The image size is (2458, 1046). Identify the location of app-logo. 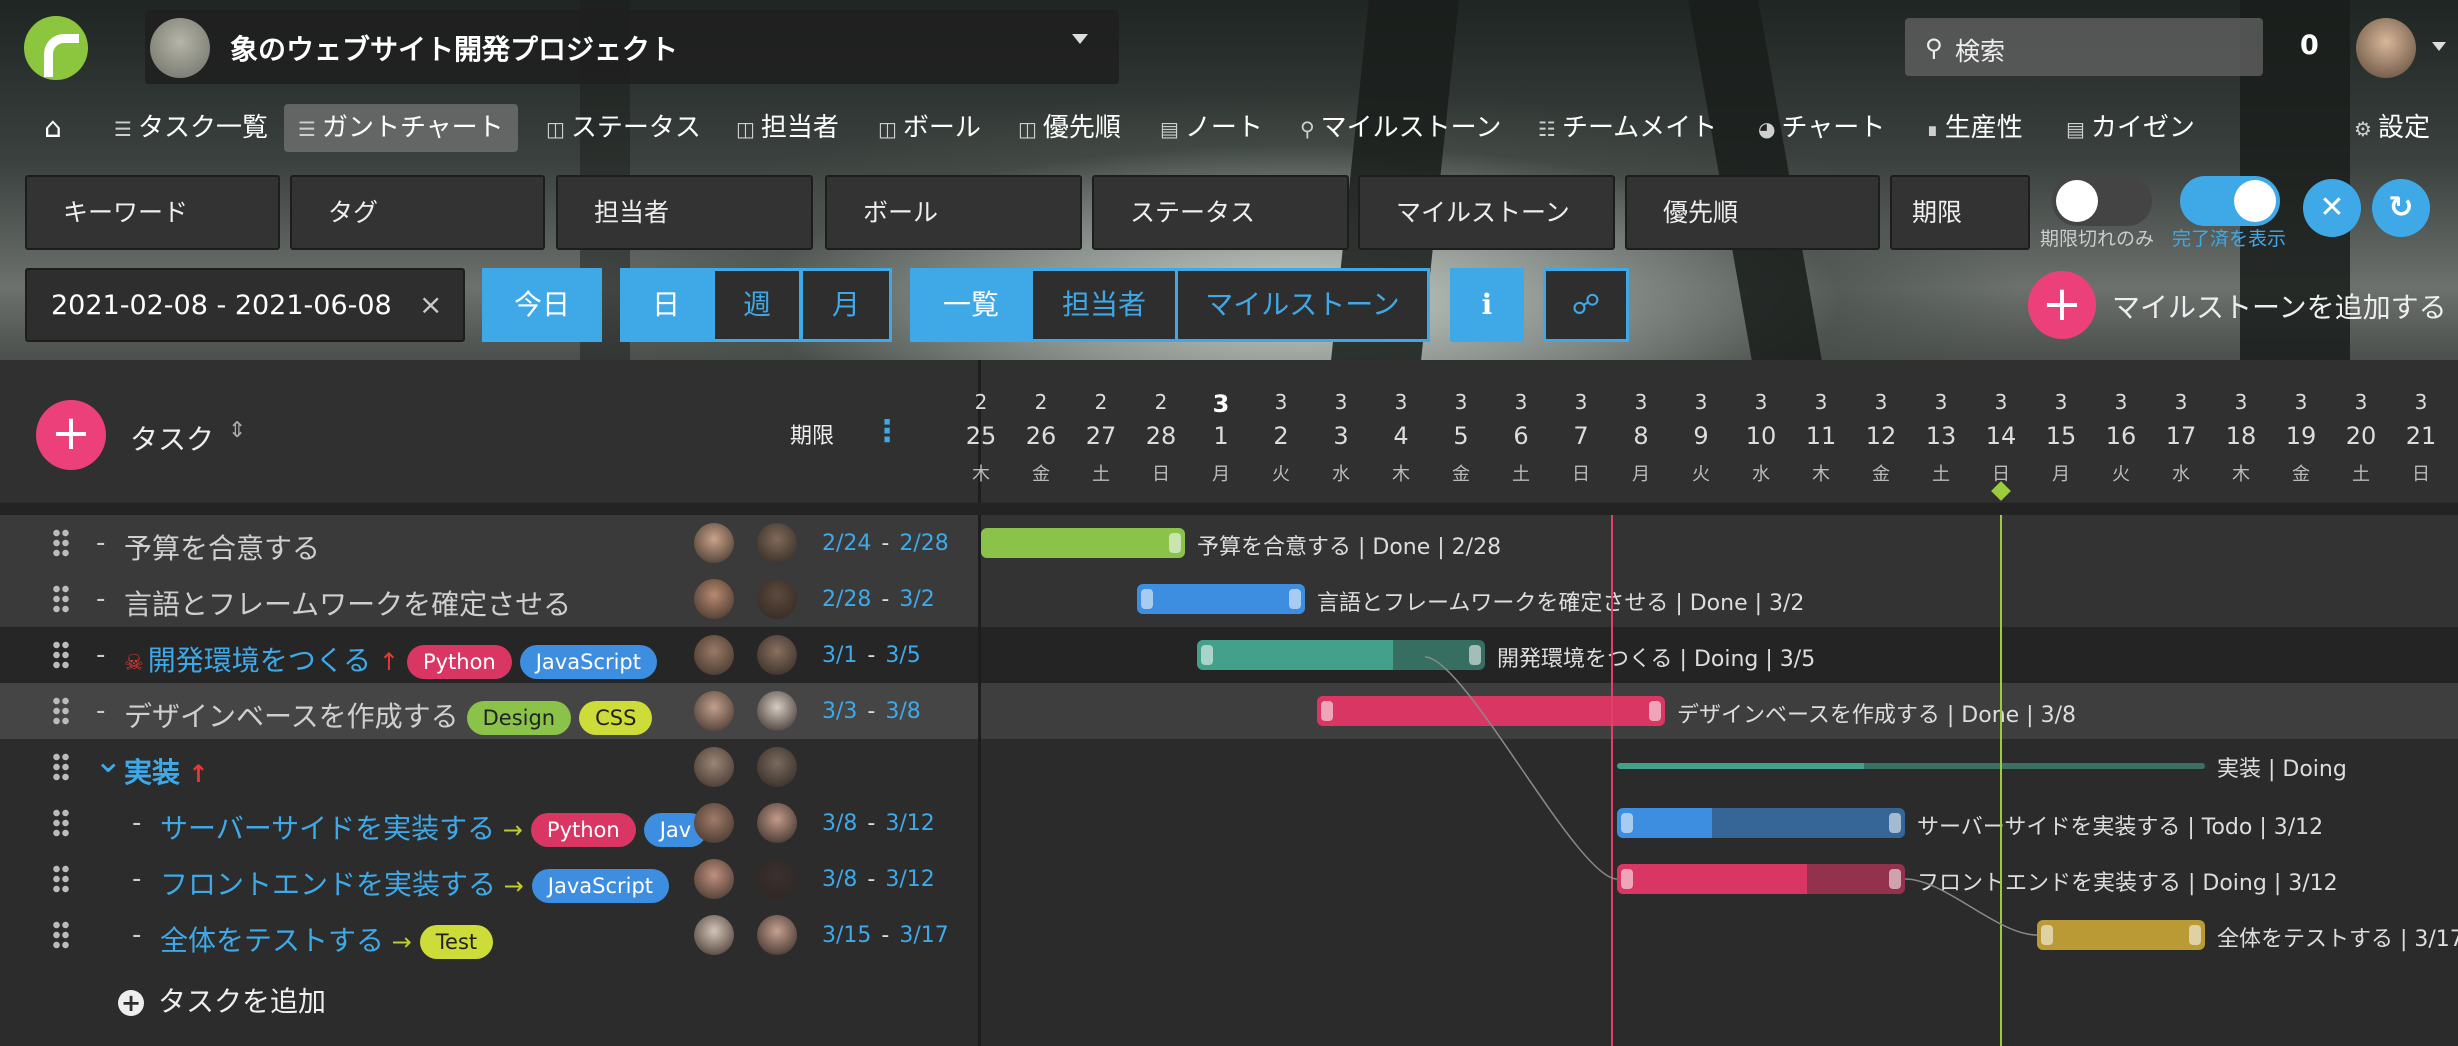
(56, 48).